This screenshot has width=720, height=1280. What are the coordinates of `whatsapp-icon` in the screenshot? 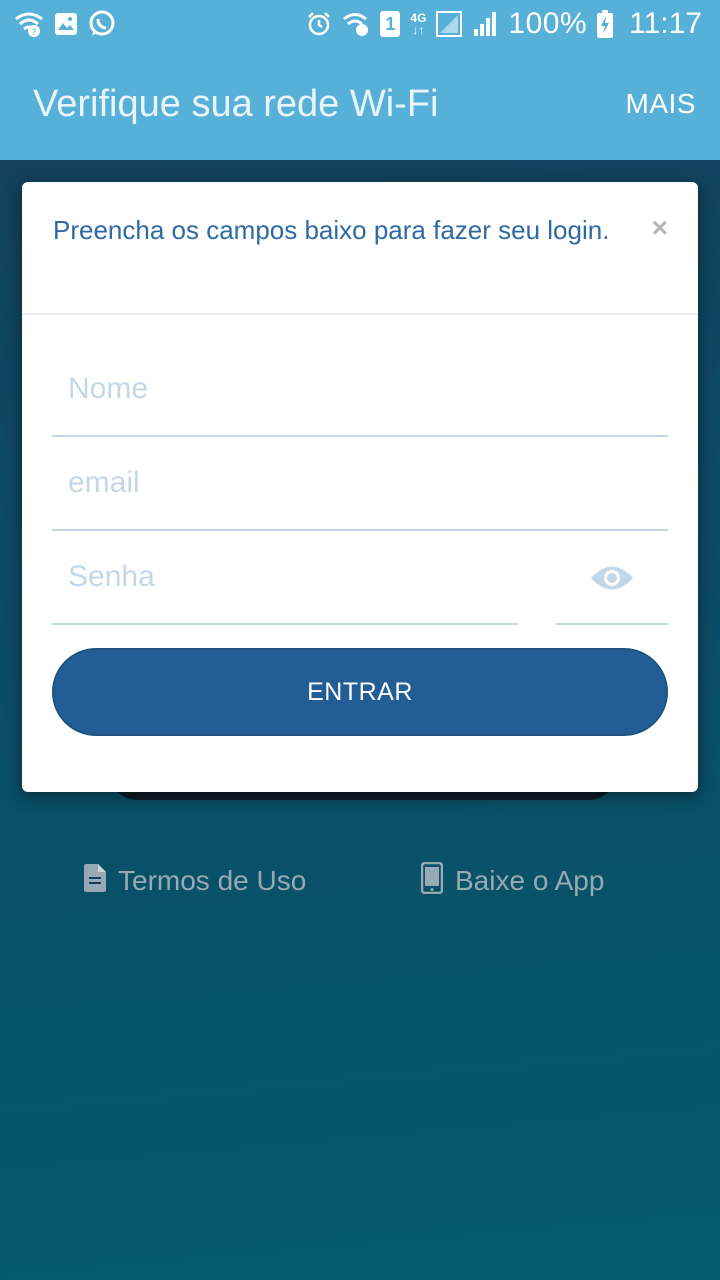 It's located at (102, 24).